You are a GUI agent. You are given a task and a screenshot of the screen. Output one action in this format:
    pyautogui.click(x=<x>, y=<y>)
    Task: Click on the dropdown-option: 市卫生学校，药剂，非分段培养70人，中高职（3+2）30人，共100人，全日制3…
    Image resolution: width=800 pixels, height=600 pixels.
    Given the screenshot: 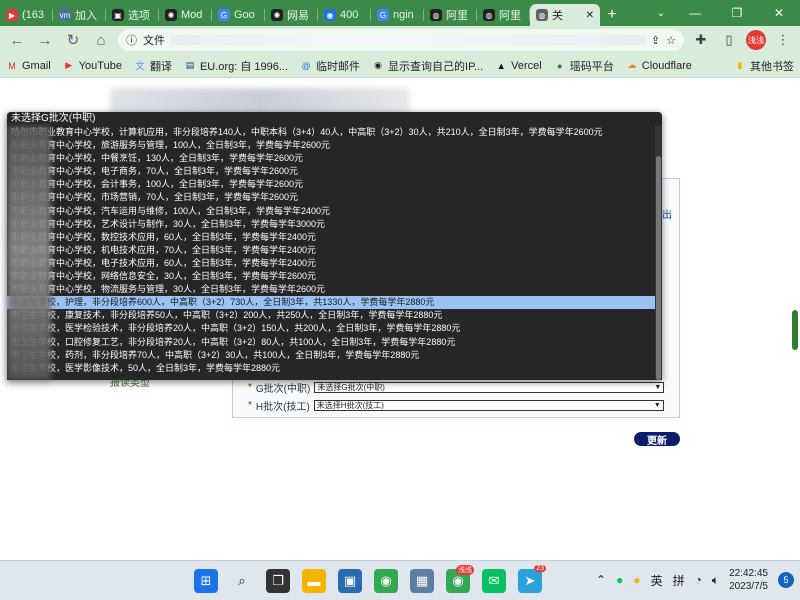 What is the action you would take?
    pyautogui.click(x=331, y=355)
    